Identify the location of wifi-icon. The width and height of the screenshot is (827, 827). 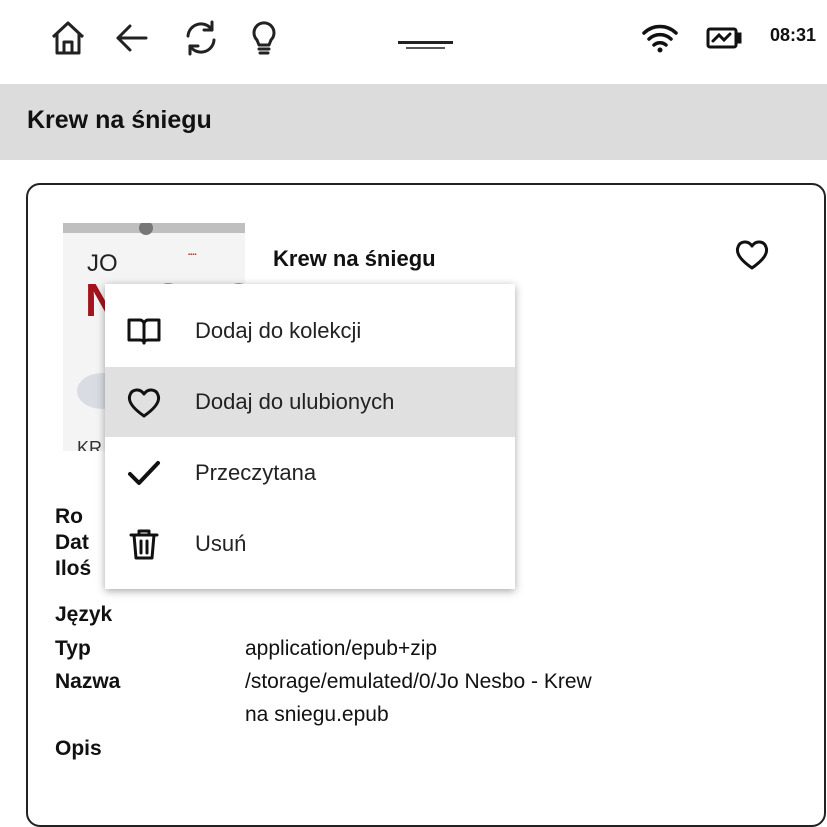
(660, 38).